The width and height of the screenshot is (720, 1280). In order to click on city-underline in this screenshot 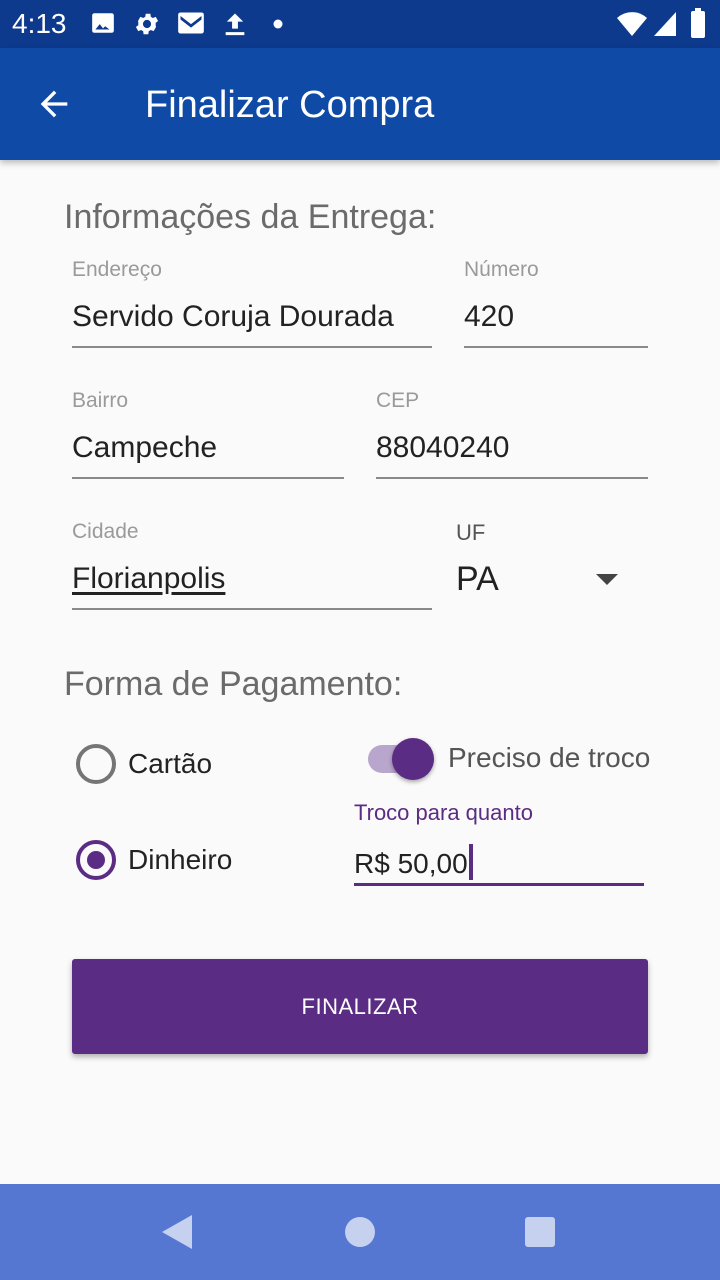, I will do `click(252, 609)`.